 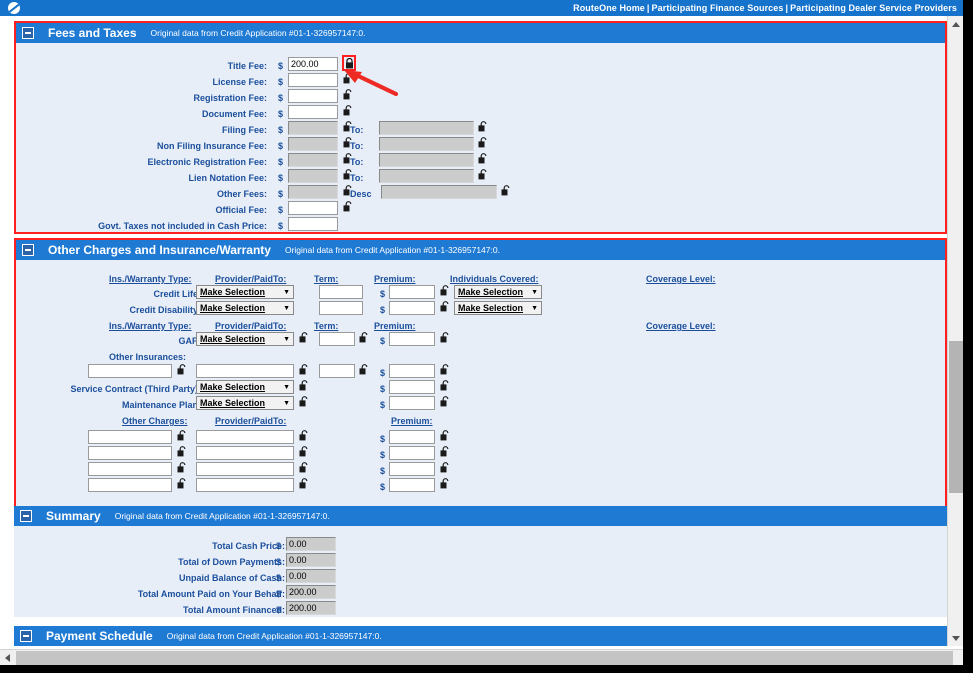 I want to click on horizontal-scrollbar, so click(x=486, y=657).